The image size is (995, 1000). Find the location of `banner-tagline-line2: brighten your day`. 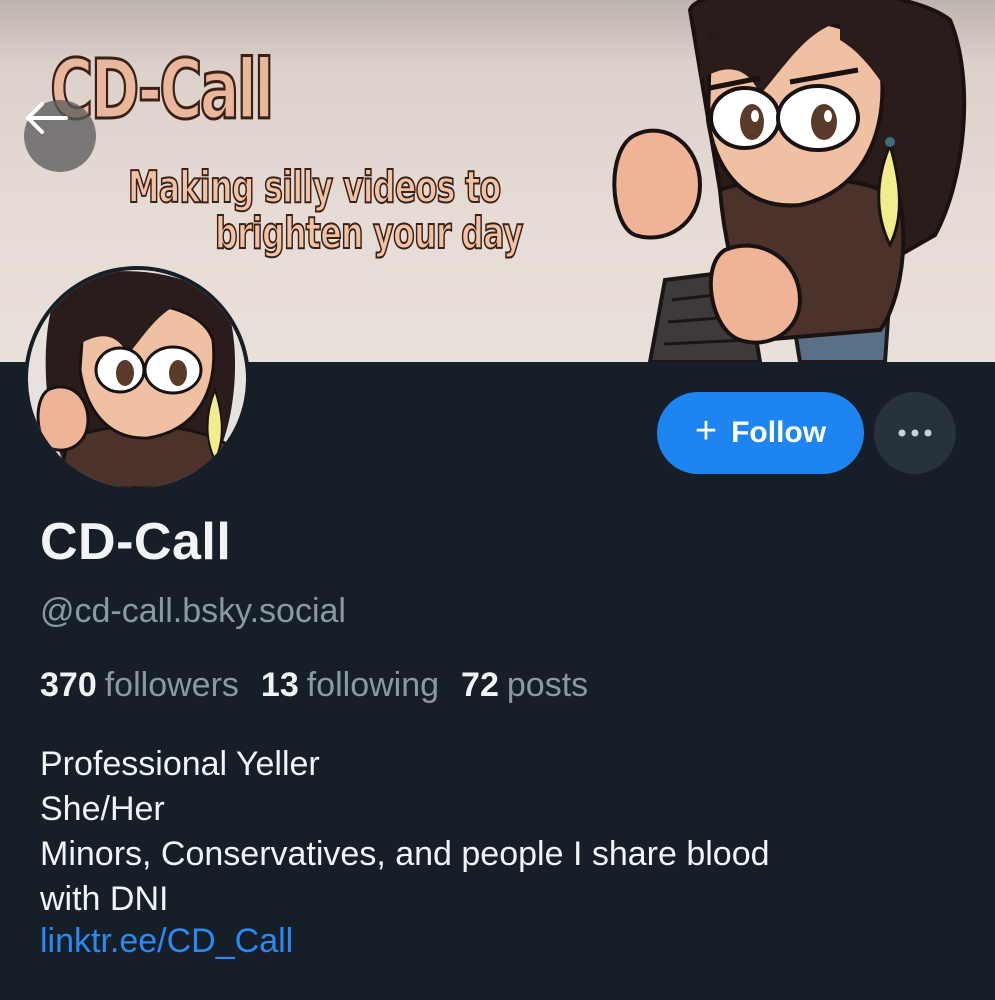

banner-tagline-line2: brighten your day is located at coordinates (369, 233).